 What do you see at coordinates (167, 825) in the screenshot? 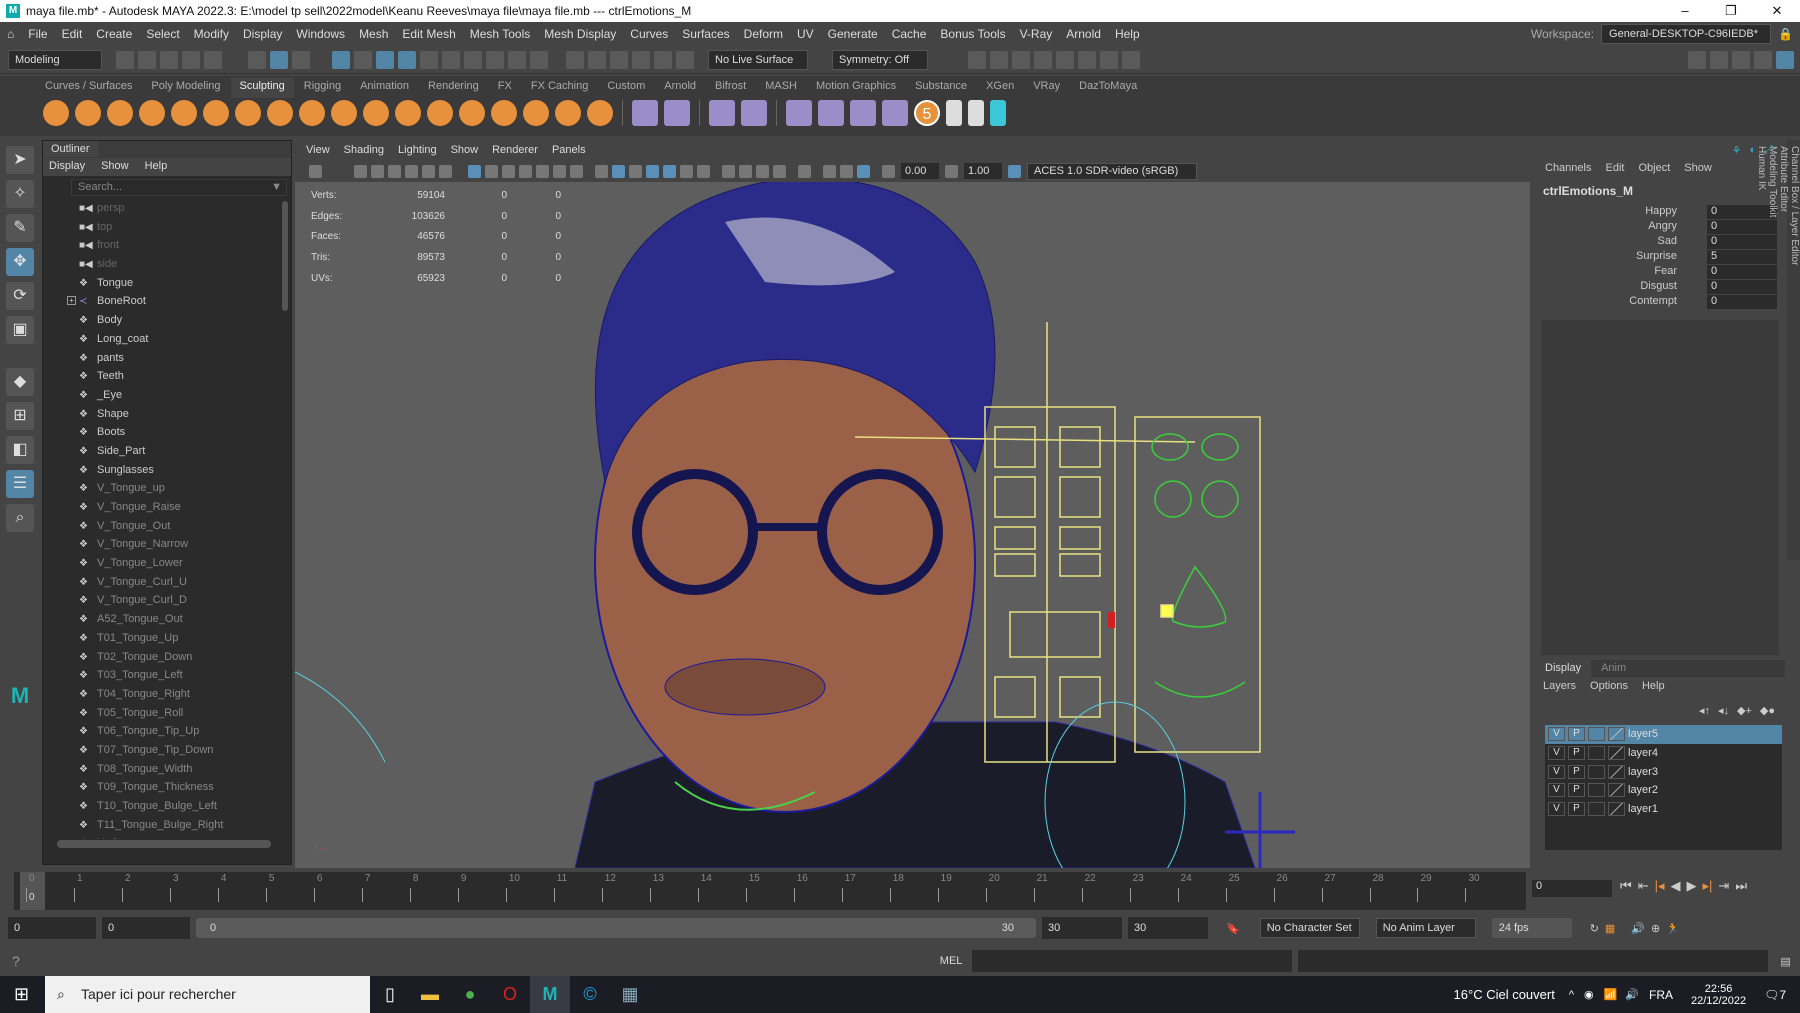
I see `outliner-item: ❖ T11_Tongue_Bulge_Right` at bounding box center [167, 825].